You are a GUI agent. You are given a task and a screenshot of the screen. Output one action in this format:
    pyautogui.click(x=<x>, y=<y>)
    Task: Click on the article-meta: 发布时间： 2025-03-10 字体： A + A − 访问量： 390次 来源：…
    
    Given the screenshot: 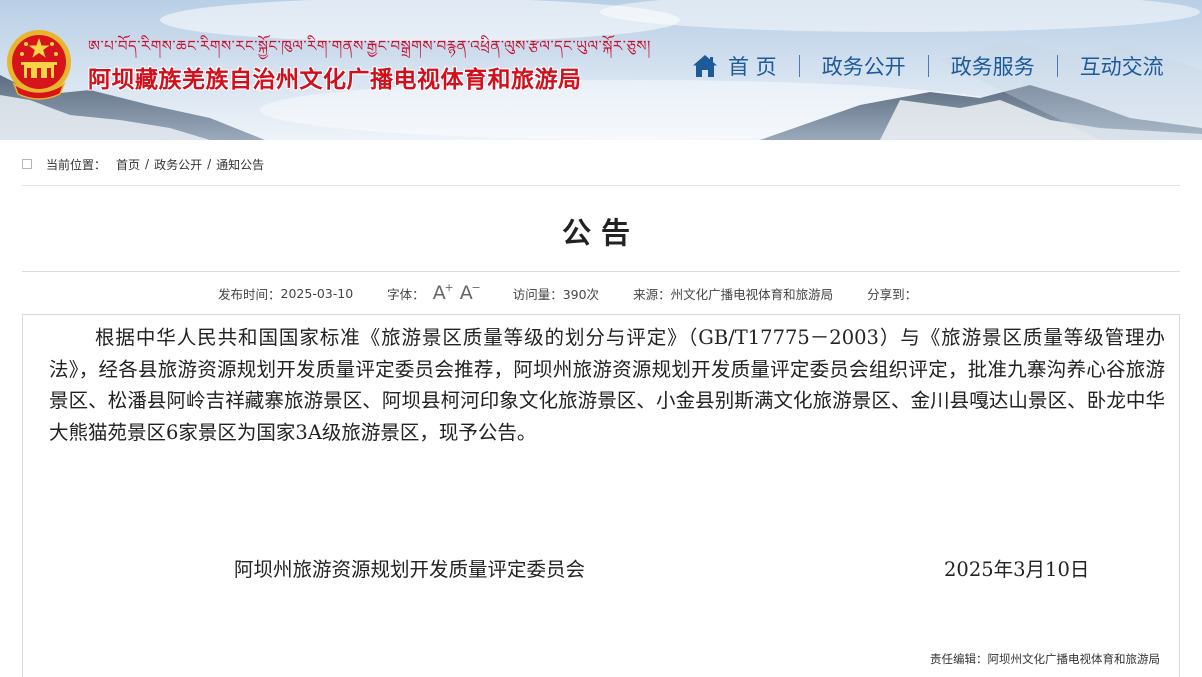 What is the action you would take?
    pyautogui.click(x=568, y=292)
    